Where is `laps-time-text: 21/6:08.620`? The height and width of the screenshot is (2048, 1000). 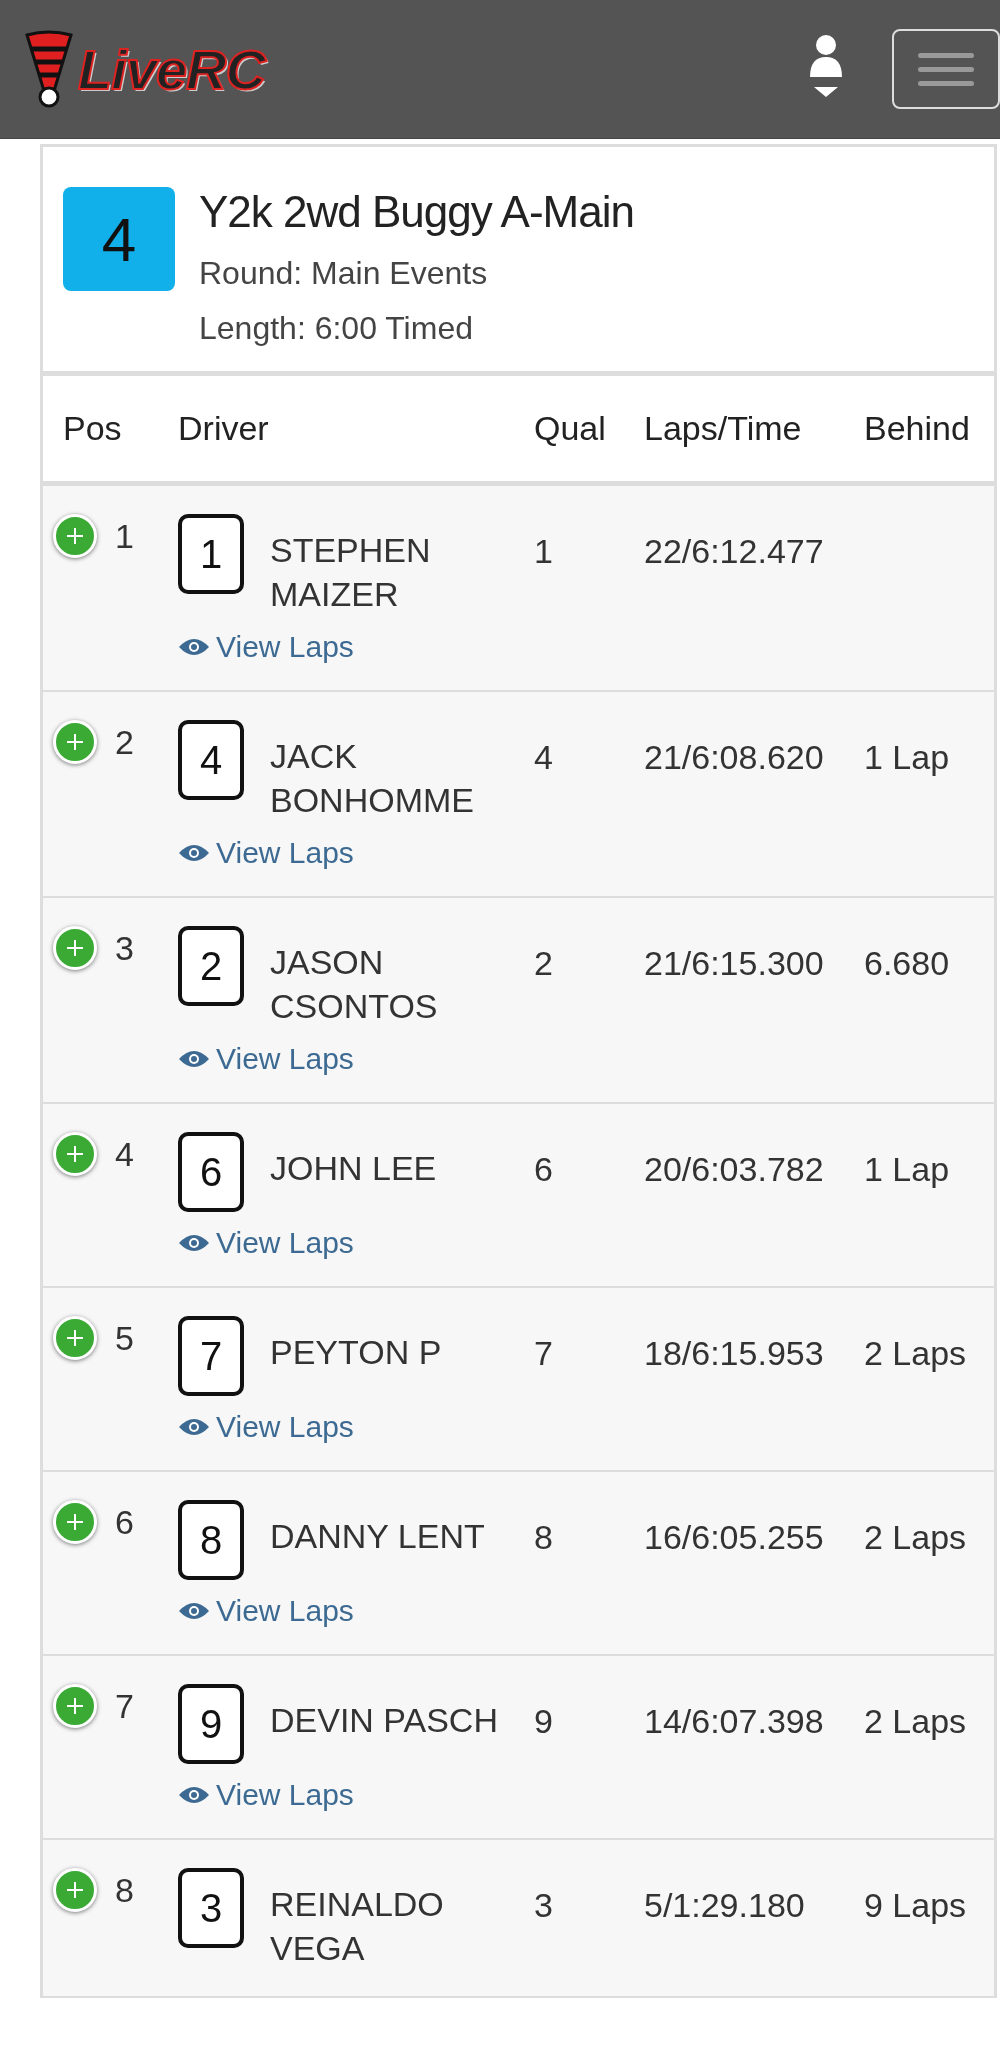 laps-time-text: 21/6:08.620 is located at coordinates (734, 757).